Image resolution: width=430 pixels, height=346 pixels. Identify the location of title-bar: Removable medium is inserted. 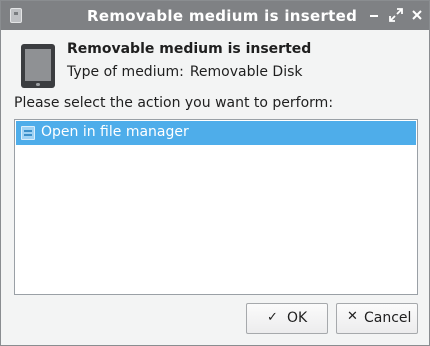
(215, 15).